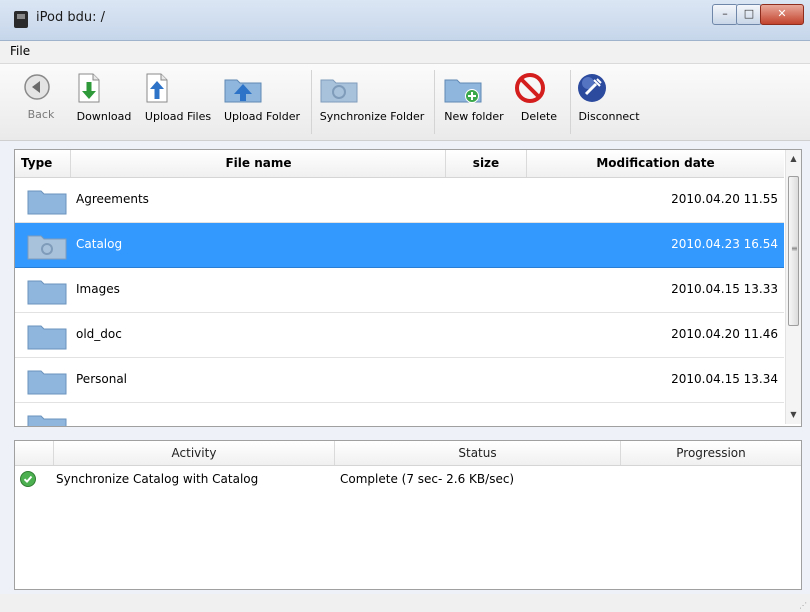  What do you see at coordinates (399, 200) in the screenshot?
I see `table-row: Agreements 2010.04.20 11.55` at bounding box center [399, 200].